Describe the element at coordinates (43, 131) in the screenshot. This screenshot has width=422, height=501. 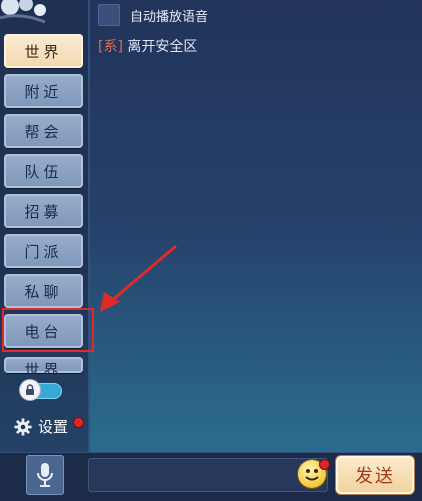
I see `tab-guild: 帮会` at that location.